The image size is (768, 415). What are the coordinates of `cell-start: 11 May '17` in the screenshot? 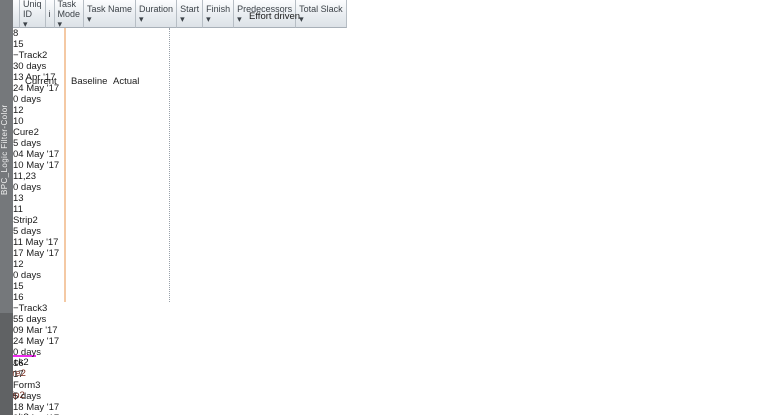 It's located at (272, 242).